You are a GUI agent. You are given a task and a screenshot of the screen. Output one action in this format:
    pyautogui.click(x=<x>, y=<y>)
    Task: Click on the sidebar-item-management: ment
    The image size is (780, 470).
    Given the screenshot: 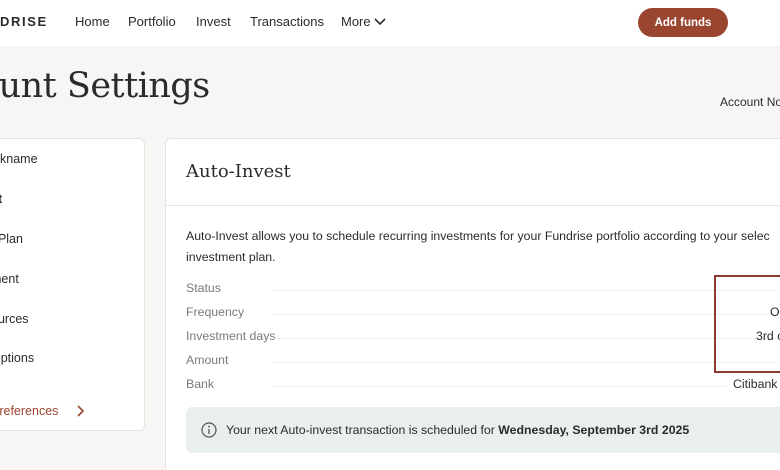 What is the action you would take?
    pyautogui.click(x=9, y=279)
    